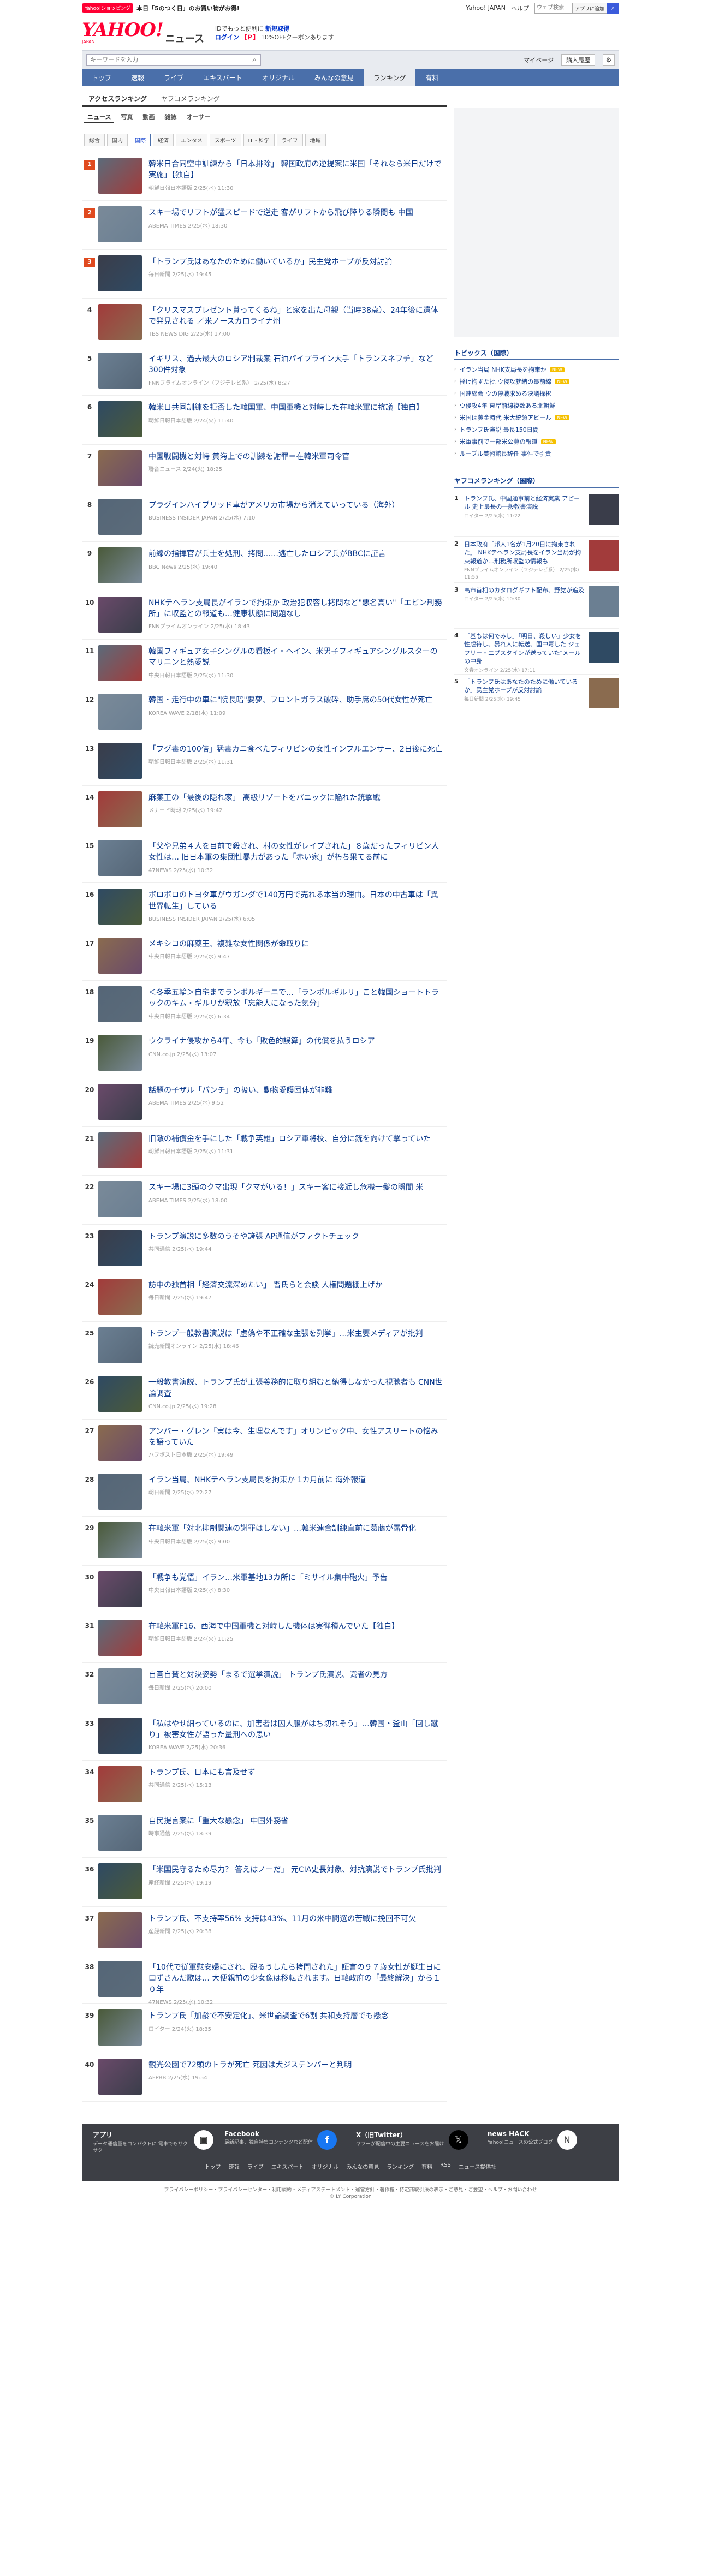 The height and width of the screenshot is (2576, 701). I want to click on article-title: 韓米日共同訓練を拒否した韓国軍、中国軍機と対峙した在韓米軍に抗議【独自】, so click(286, 407).